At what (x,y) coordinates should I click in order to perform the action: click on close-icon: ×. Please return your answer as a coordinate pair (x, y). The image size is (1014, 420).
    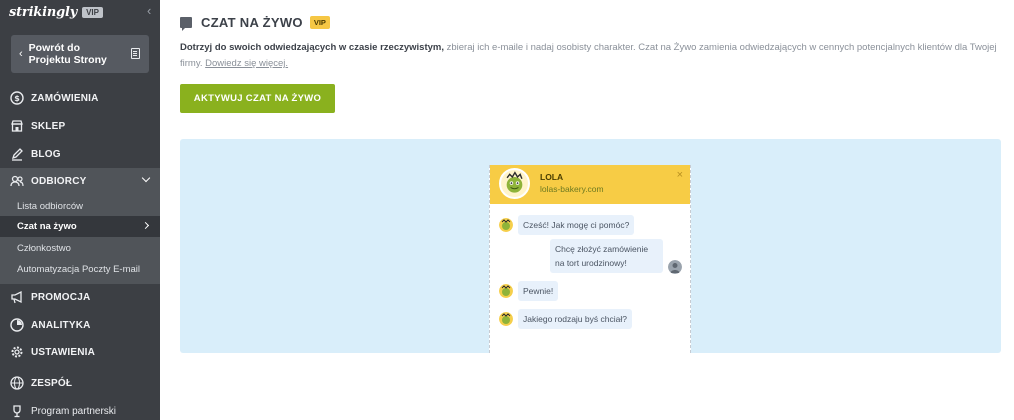
    Looking at the image, I should click on (680, 175).